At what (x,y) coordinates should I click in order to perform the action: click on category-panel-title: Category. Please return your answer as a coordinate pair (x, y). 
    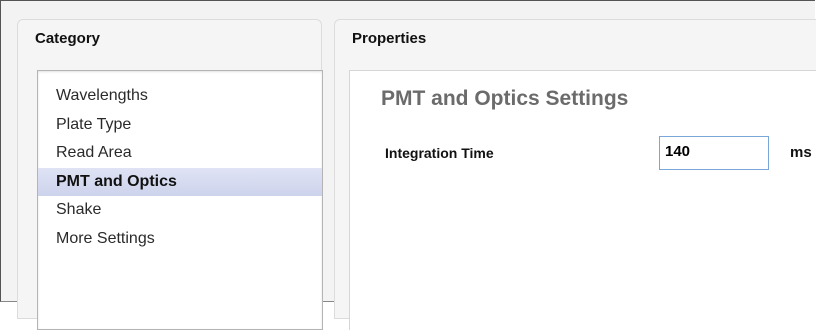
    Looking at the image, I should click on (68, 38).